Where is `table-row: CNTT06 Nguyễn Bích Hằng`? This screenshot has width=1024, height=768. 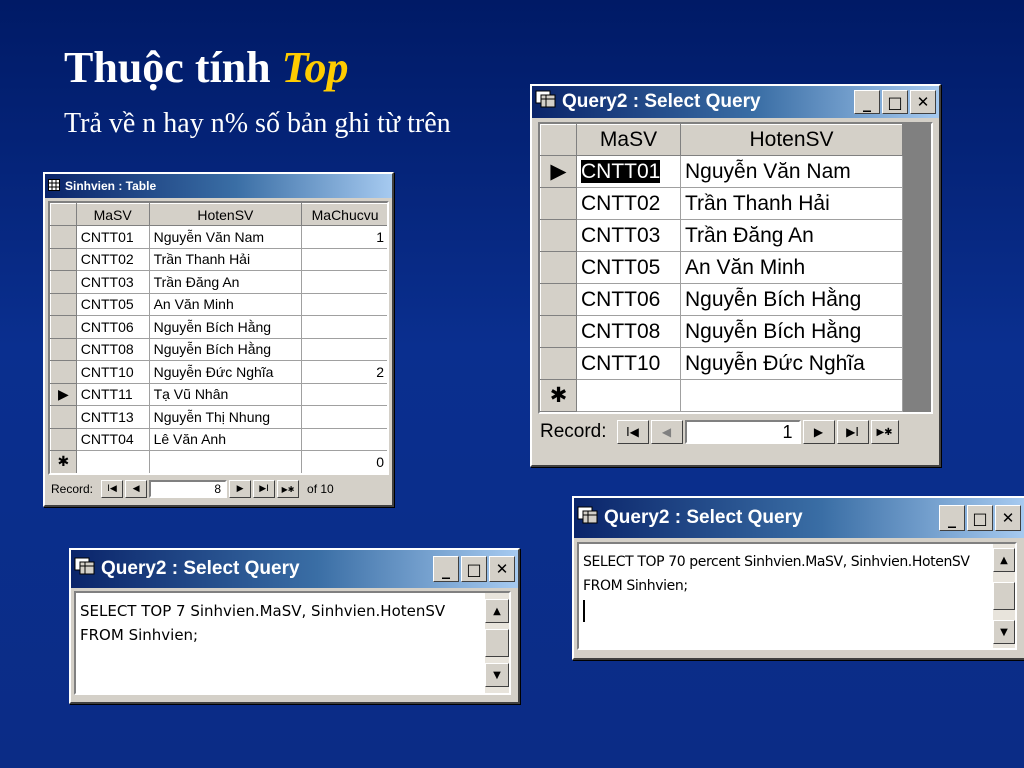
table-row: CNTT06 Nguyễn Bích Hằng is located at coordinates (218, 327).